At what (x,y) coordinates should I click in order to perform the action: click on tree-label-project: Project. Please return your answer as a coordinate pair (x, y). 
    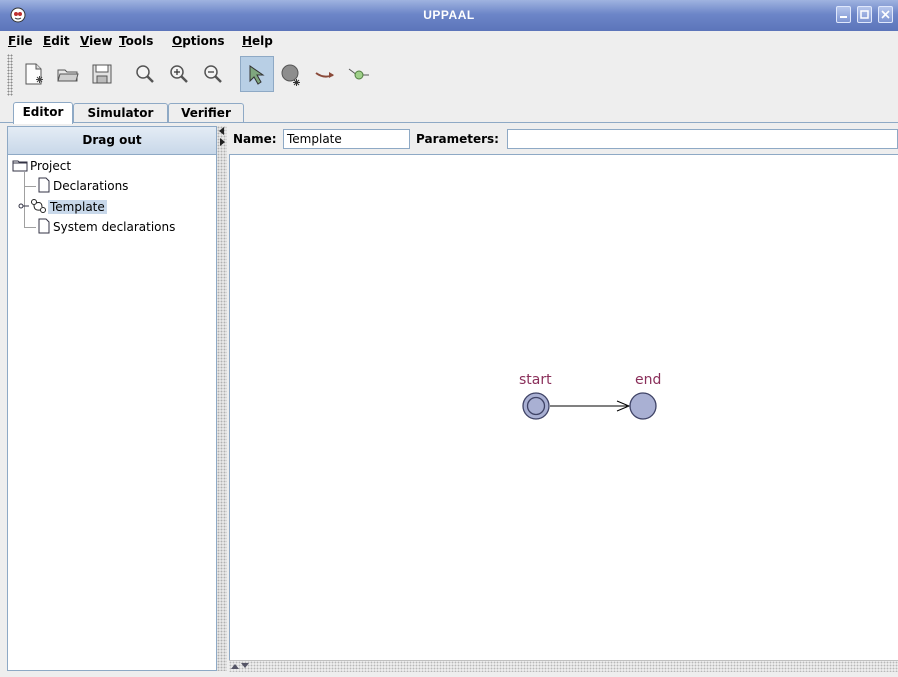
    Looking at the image, I should click on (51, 166).